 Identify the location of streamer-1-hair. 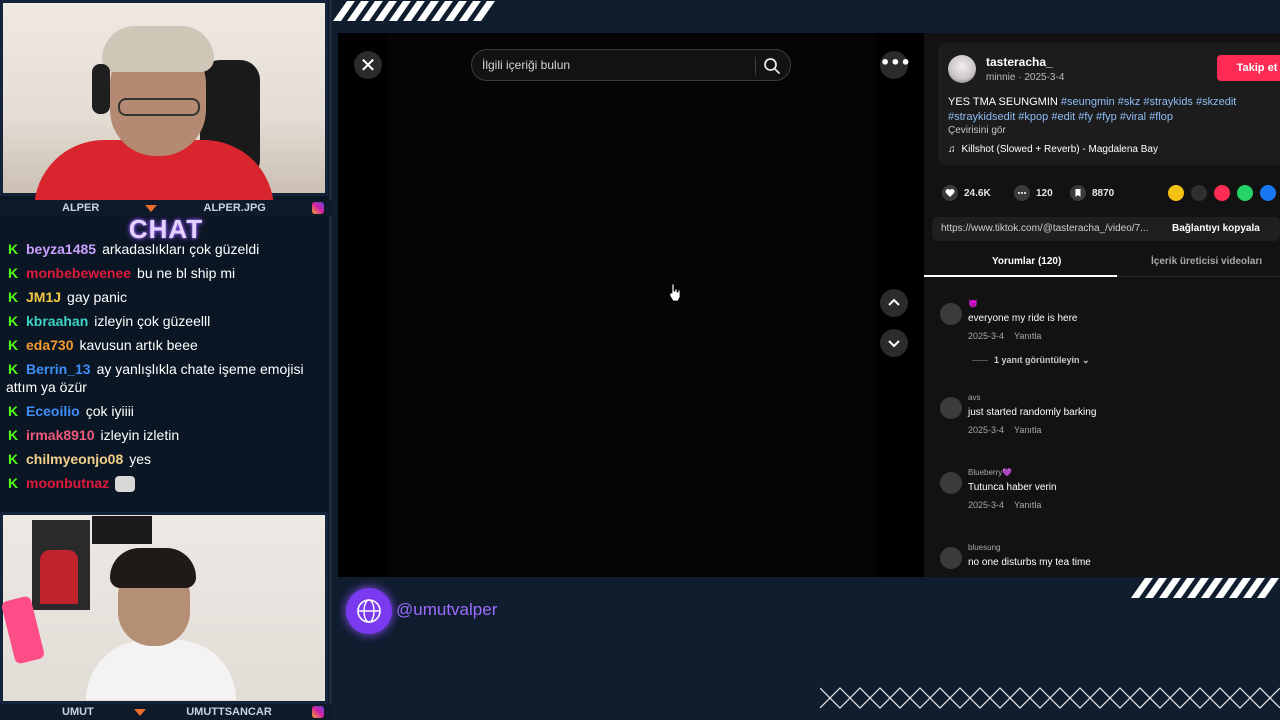
(158, 49).